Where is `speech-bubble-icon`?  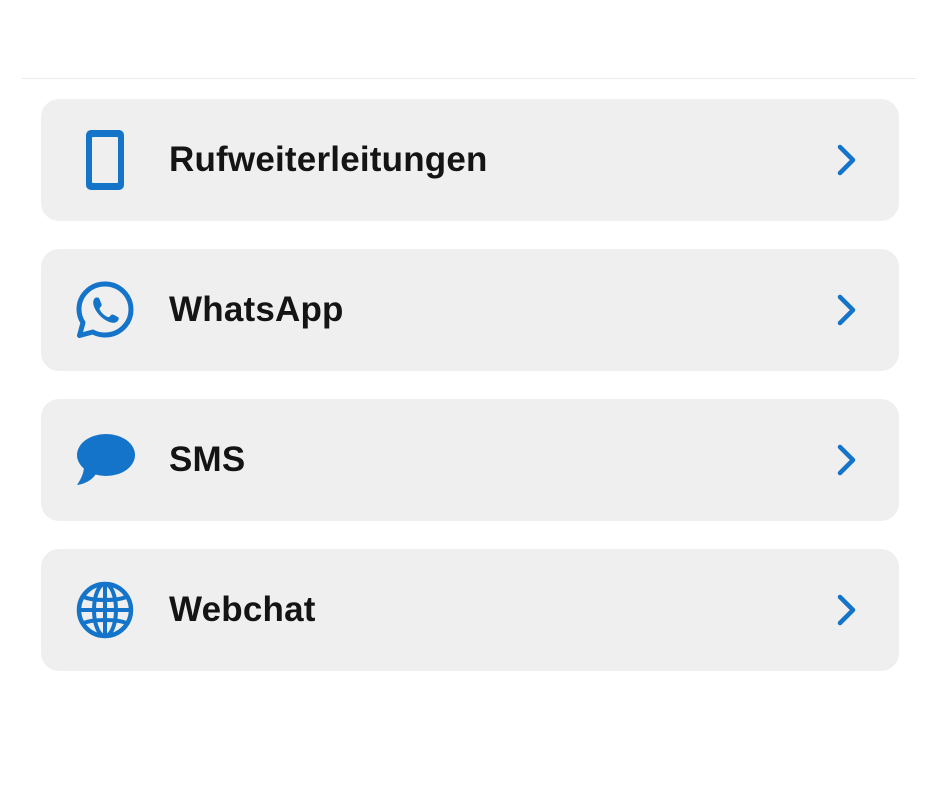 speech-bubble-icon is located at coordinates (105, 460).